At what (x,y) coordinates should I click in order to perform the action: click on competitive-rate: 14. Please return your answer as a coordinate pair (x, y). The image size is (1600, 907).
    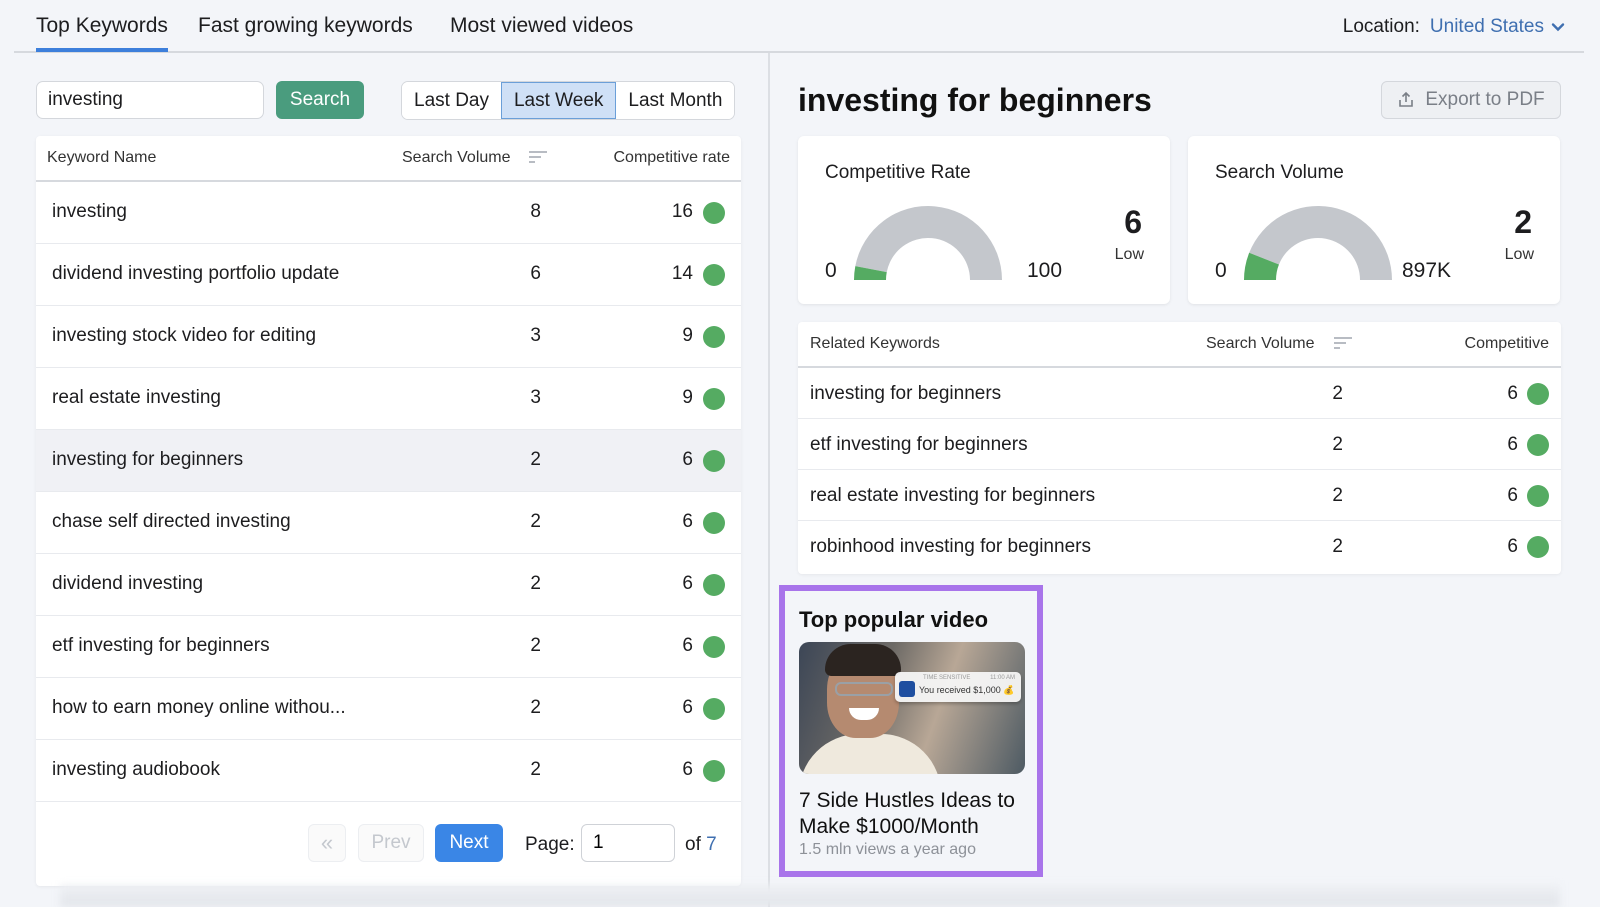
    Looking at the image, I should click on (682, 273).